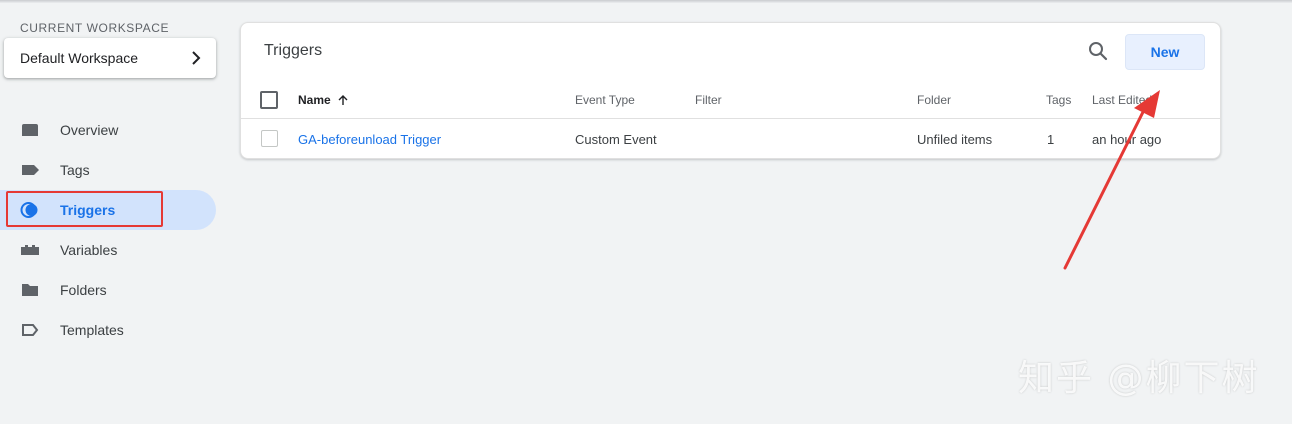 The width and height of the screenshot is (1292, 424). Describe the element at coordinates (95, 28) in the screenshot. I see `workspace-label: CURRENT WORKSPACE` at that location.